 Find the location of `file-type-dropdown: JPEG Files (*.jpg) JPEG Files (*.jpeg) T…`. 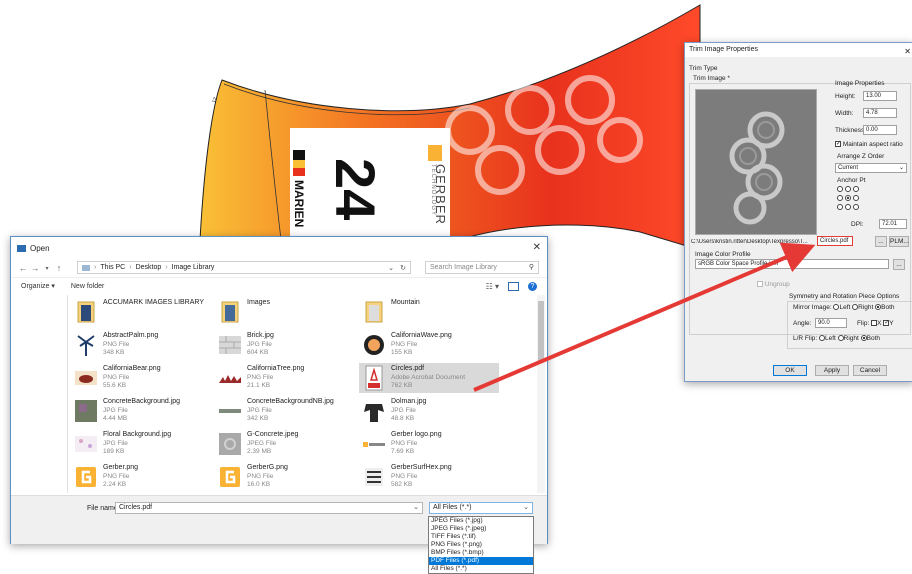

file-type-dropdown: JPEG Files (*.jpg) JPEG Files (*.jpeg) T… is located at coordinates (481, 545).